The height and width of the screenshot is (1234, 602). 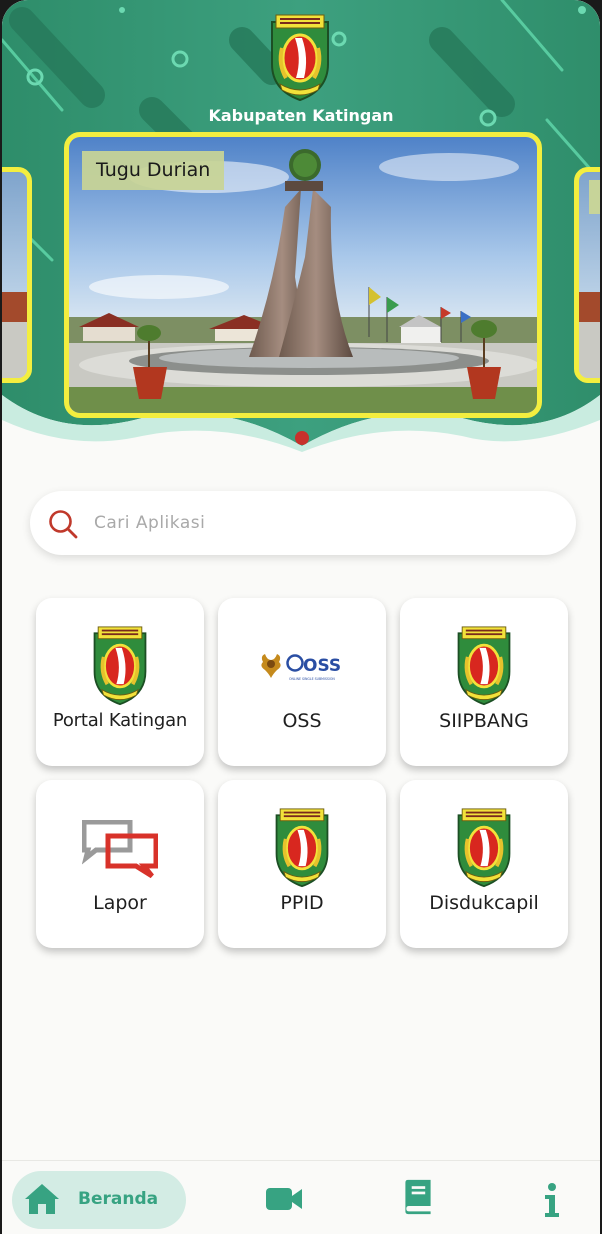 What do you see at coordinates (120, 903) in the screenshot?
I see `app-label: Lapor` at bounding box center [120, 903].